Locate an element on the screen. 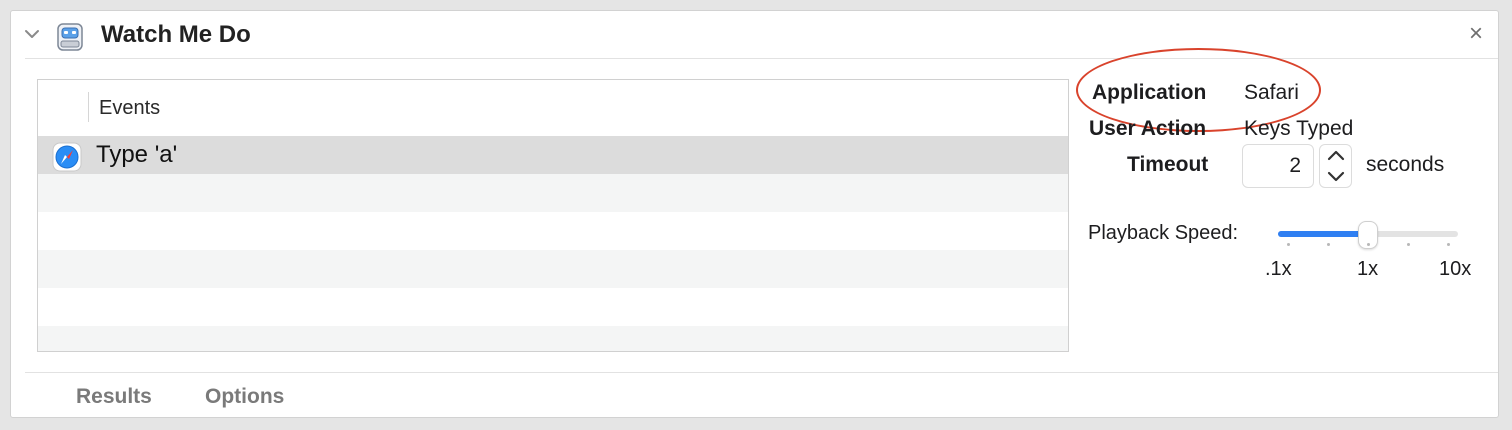 The width and height of the screenshot is (1512, 430). stepper-down-button is located at coordinates (1335, 176).